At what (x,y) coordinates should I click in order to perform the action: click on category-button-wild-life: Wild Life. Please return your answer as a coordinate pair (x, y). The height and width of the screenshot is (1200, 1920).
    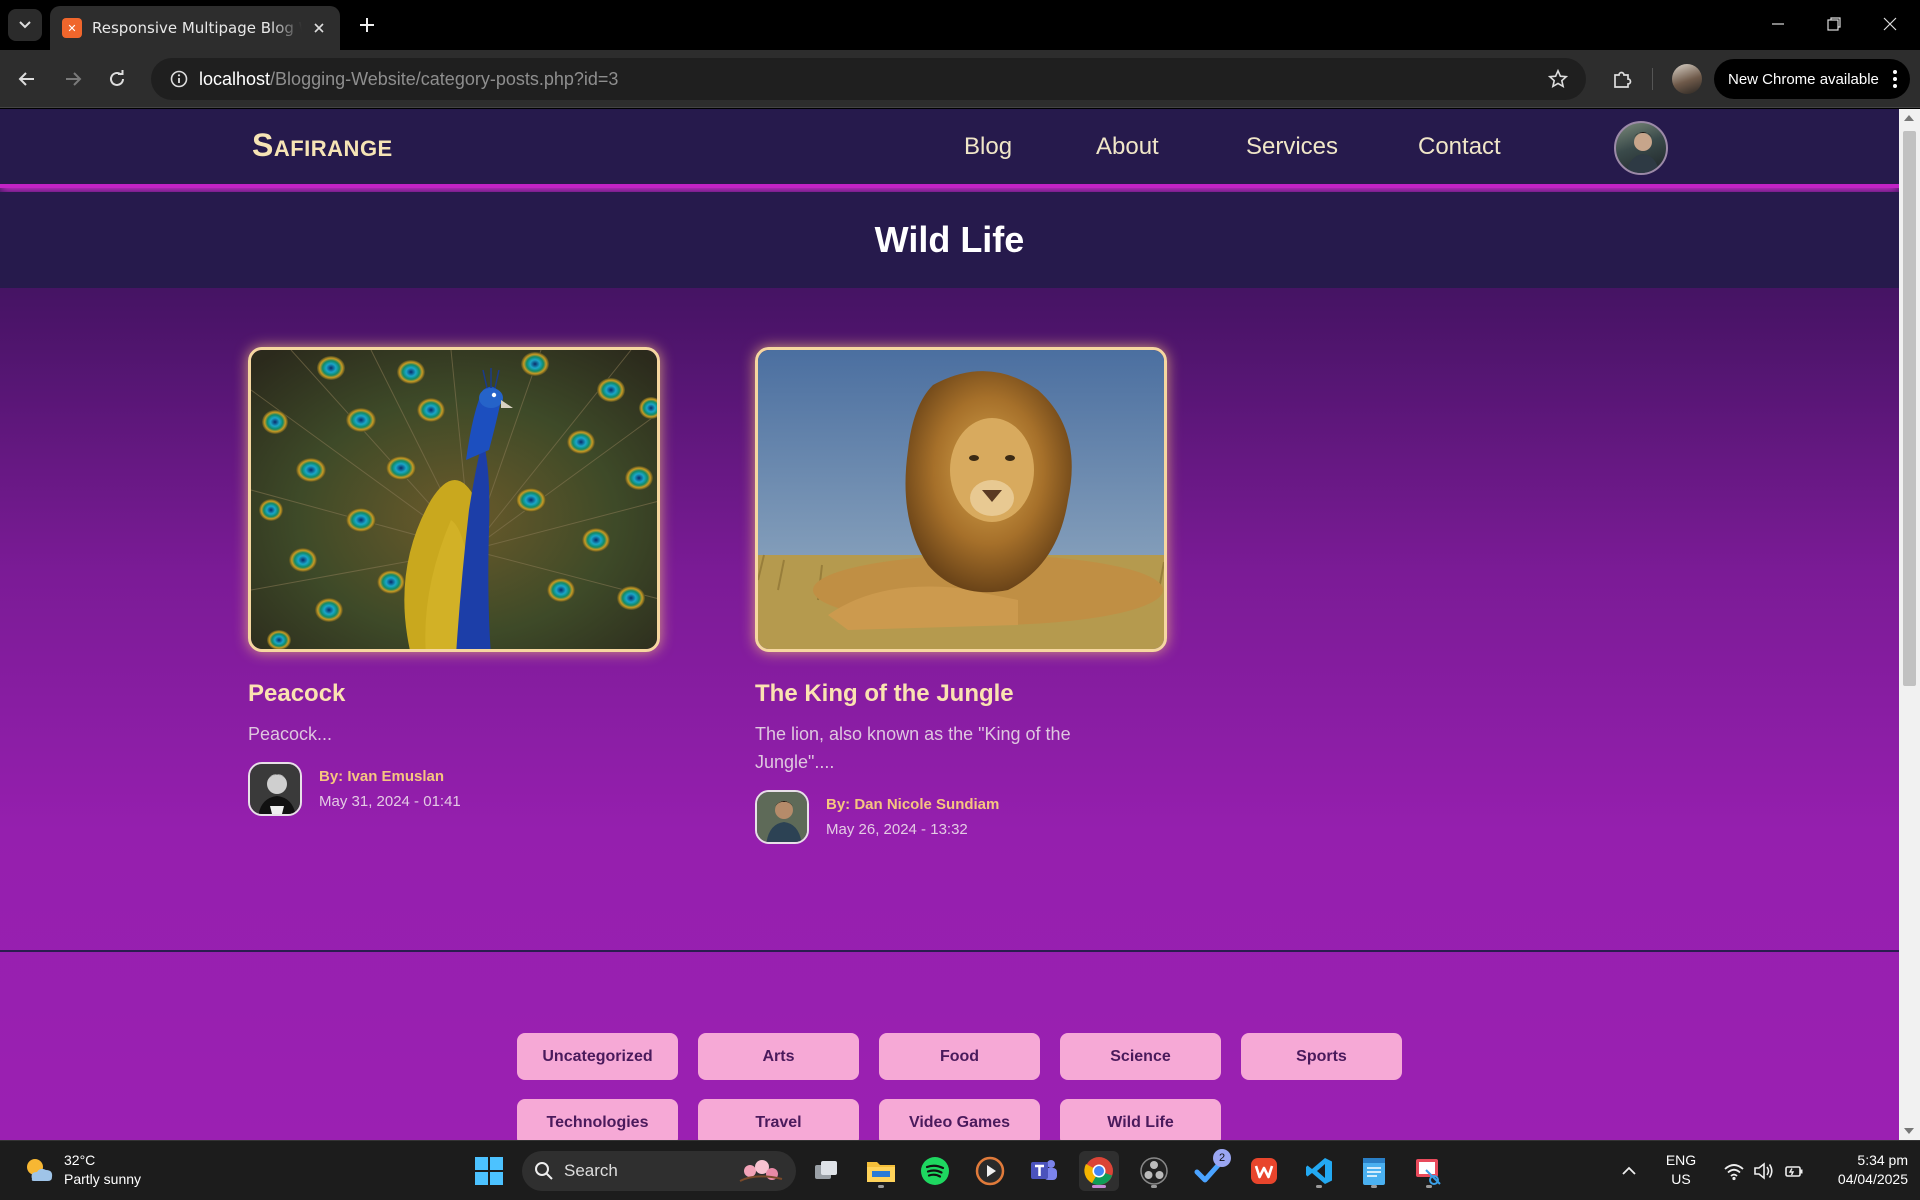
    Looking at the image, I should click on (1140, 1119).